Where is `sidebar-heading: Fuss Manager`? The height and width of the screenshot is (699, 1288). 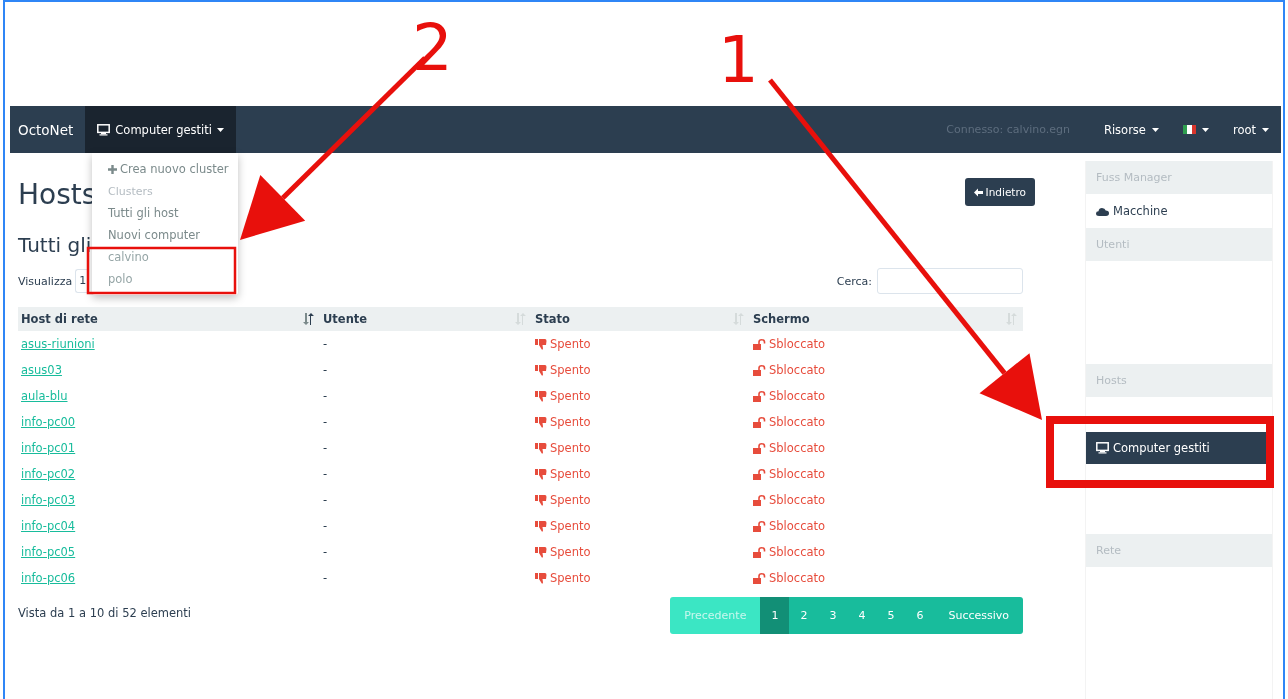 sidebar-heading: Fuss Manager is located at coordinates (1179, 177).